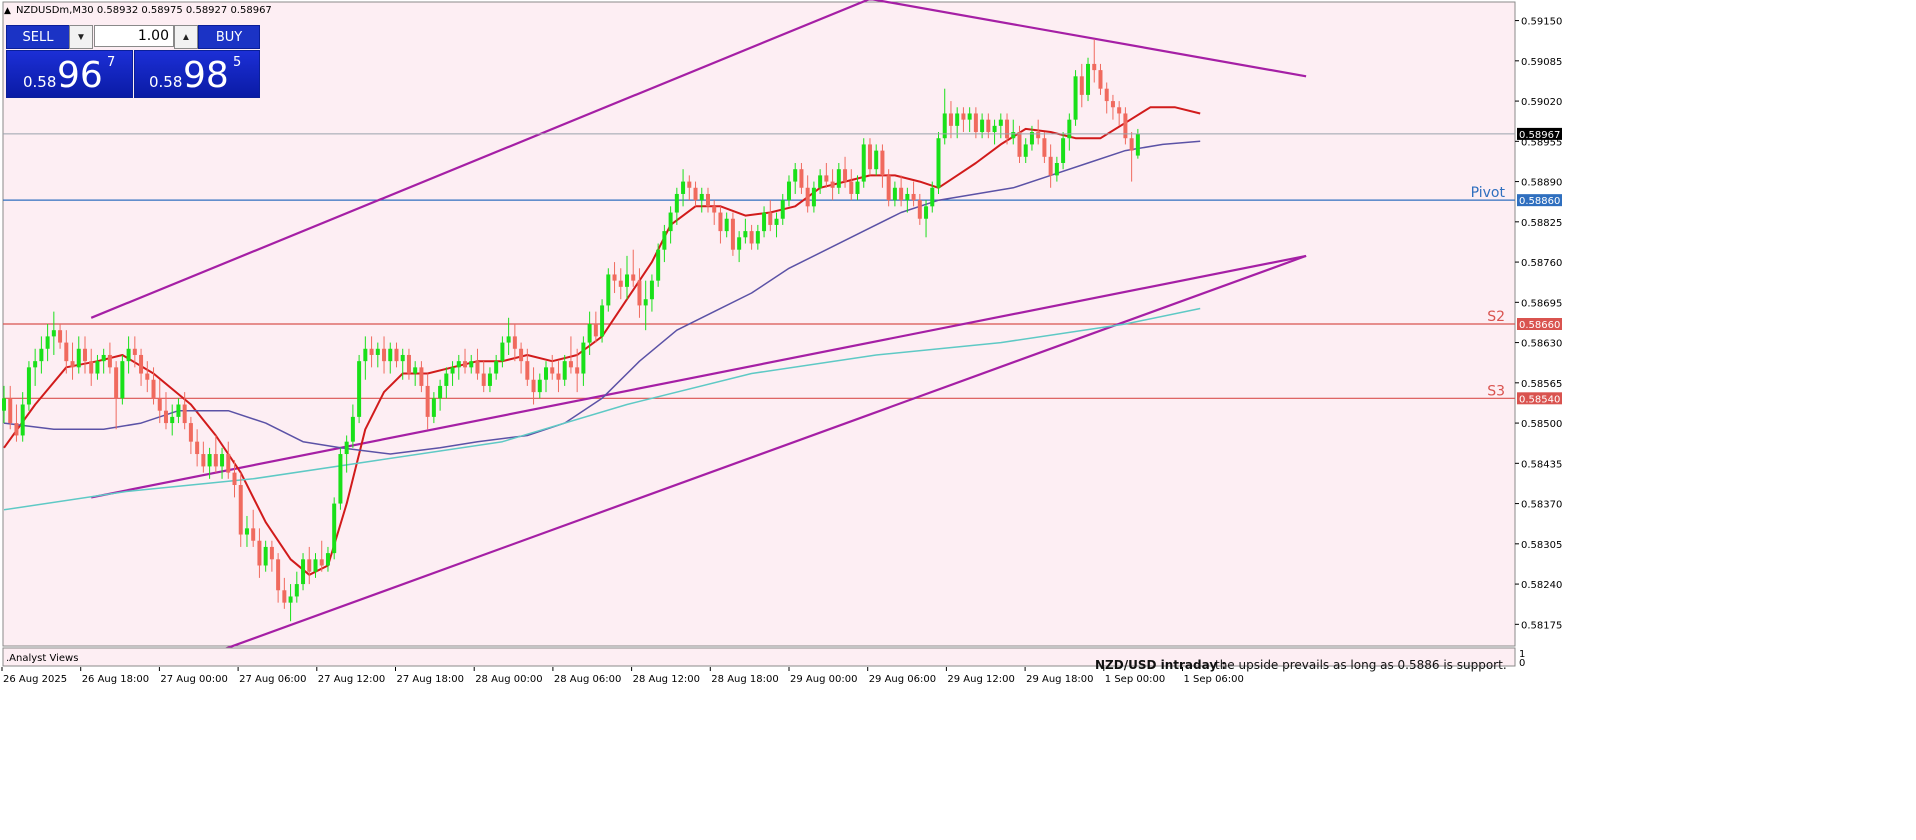 The height and width of the screenshot is (840, 1916). What do you see at coordinates (351, 679) in the screenshot?
I see `x-tick-label: 27 Aug 12:00` at bounding box center [351, 679].